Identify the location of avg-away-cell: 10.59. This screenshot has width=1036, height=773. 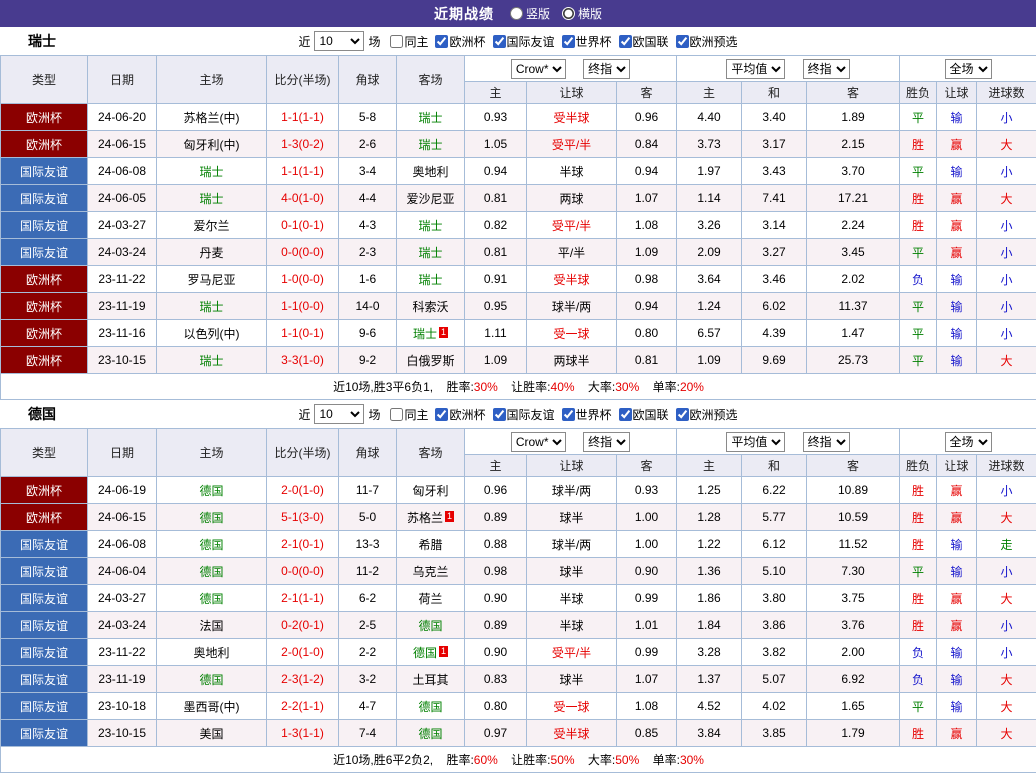
(853, 517).